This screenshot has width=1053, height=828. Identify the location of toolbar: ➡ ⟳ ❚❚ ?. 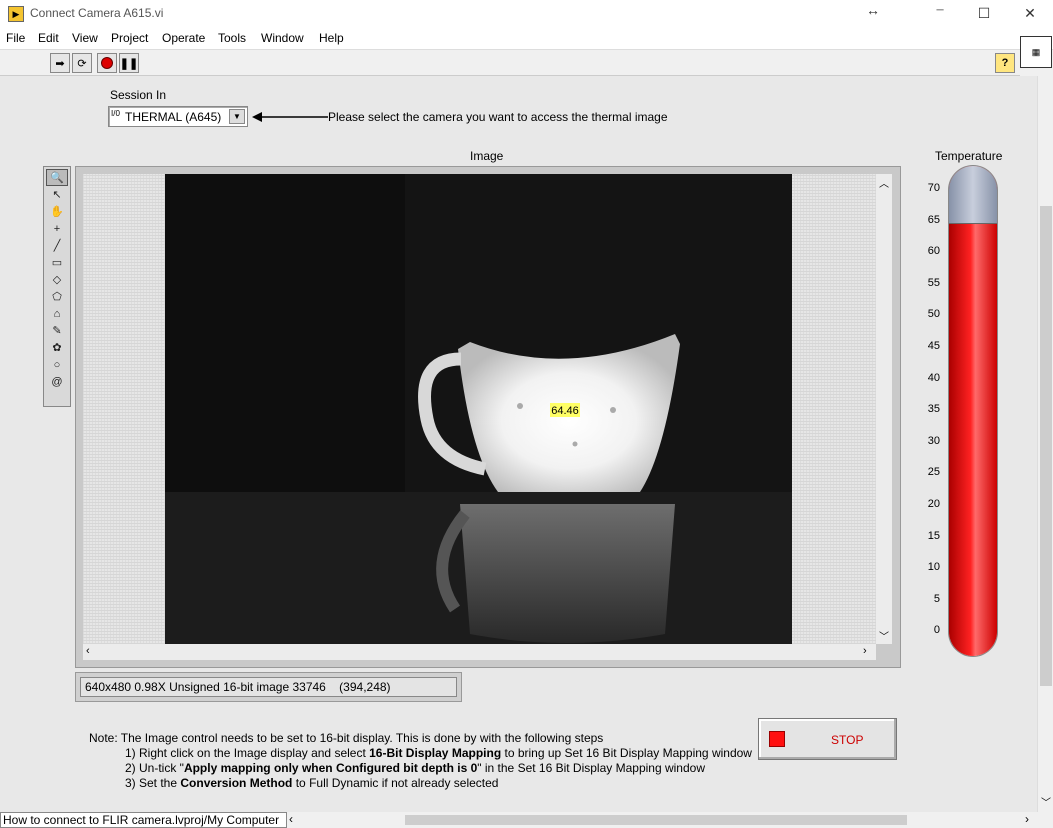
(510, 63).